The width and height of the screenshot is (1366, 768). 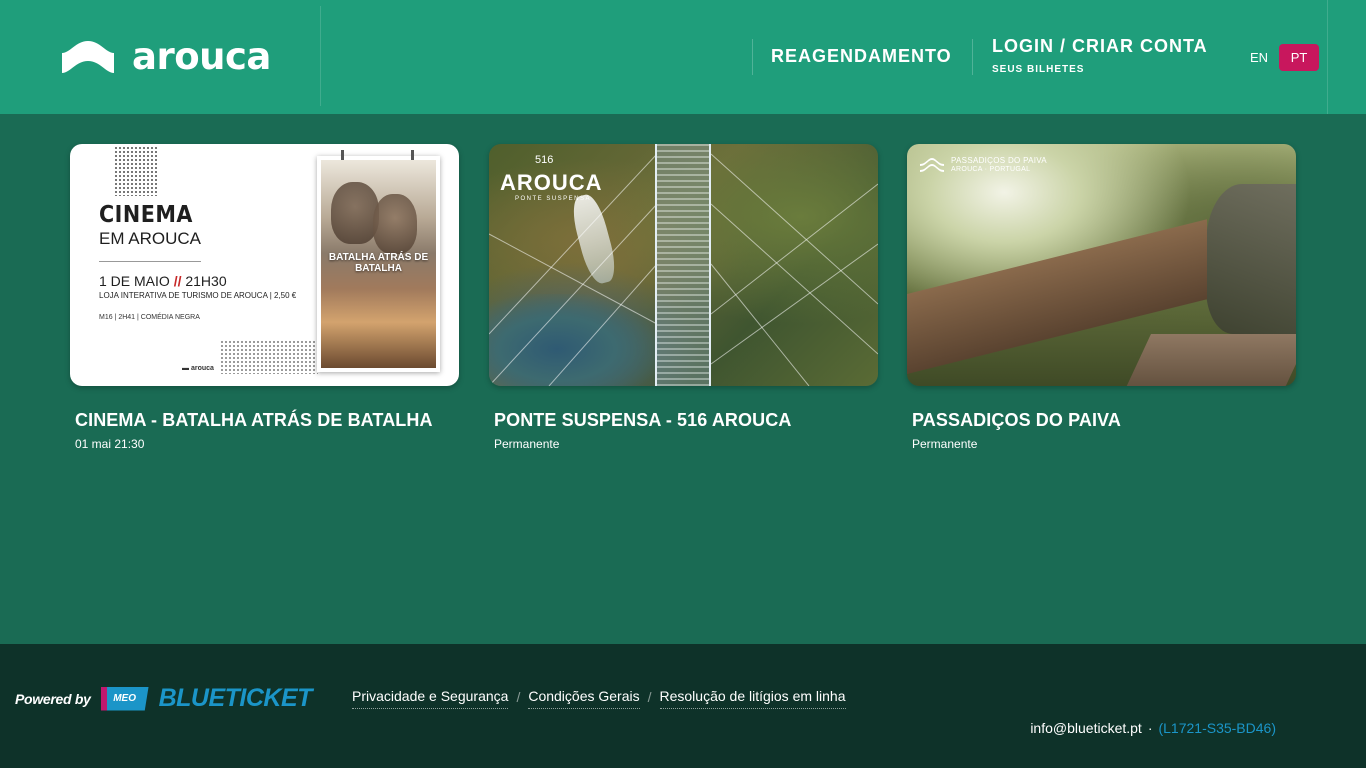 I want to click on dispute-resolution-link: Resolução de litígios em linha, so click(x=752, y=698).